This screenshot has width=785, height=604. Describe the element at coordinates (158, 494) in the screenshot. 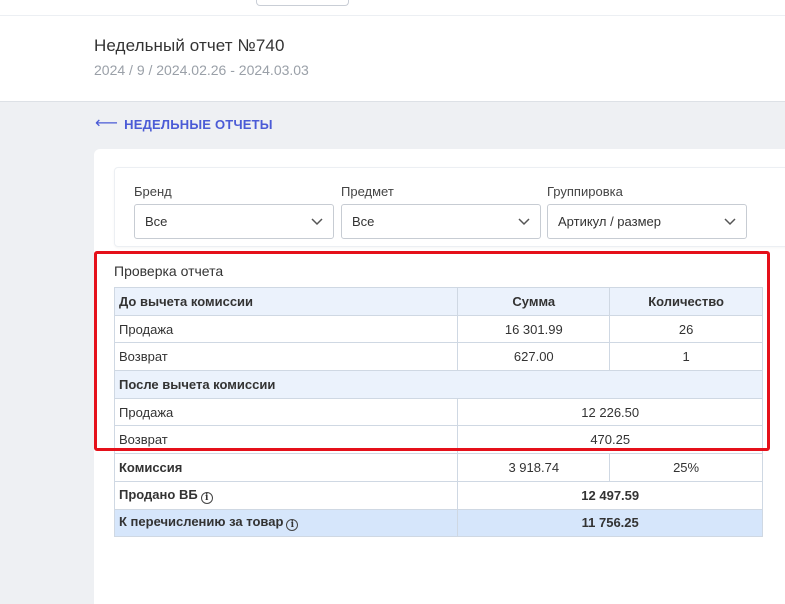

I see `sold-vb-label: Продано ВБ` at that location.